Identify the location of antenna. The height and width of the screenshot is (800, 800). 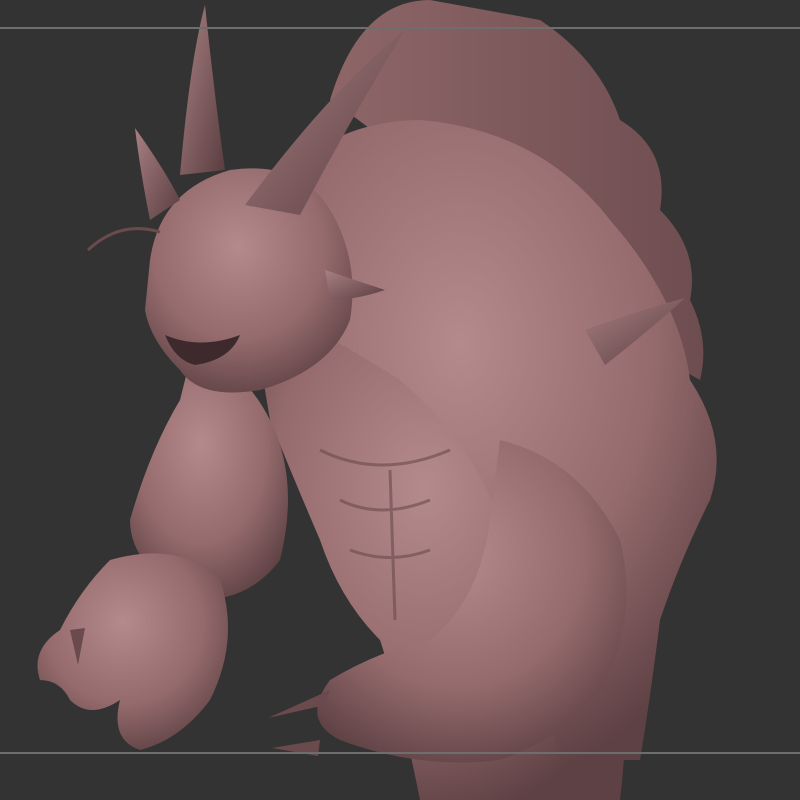
(123, 239).